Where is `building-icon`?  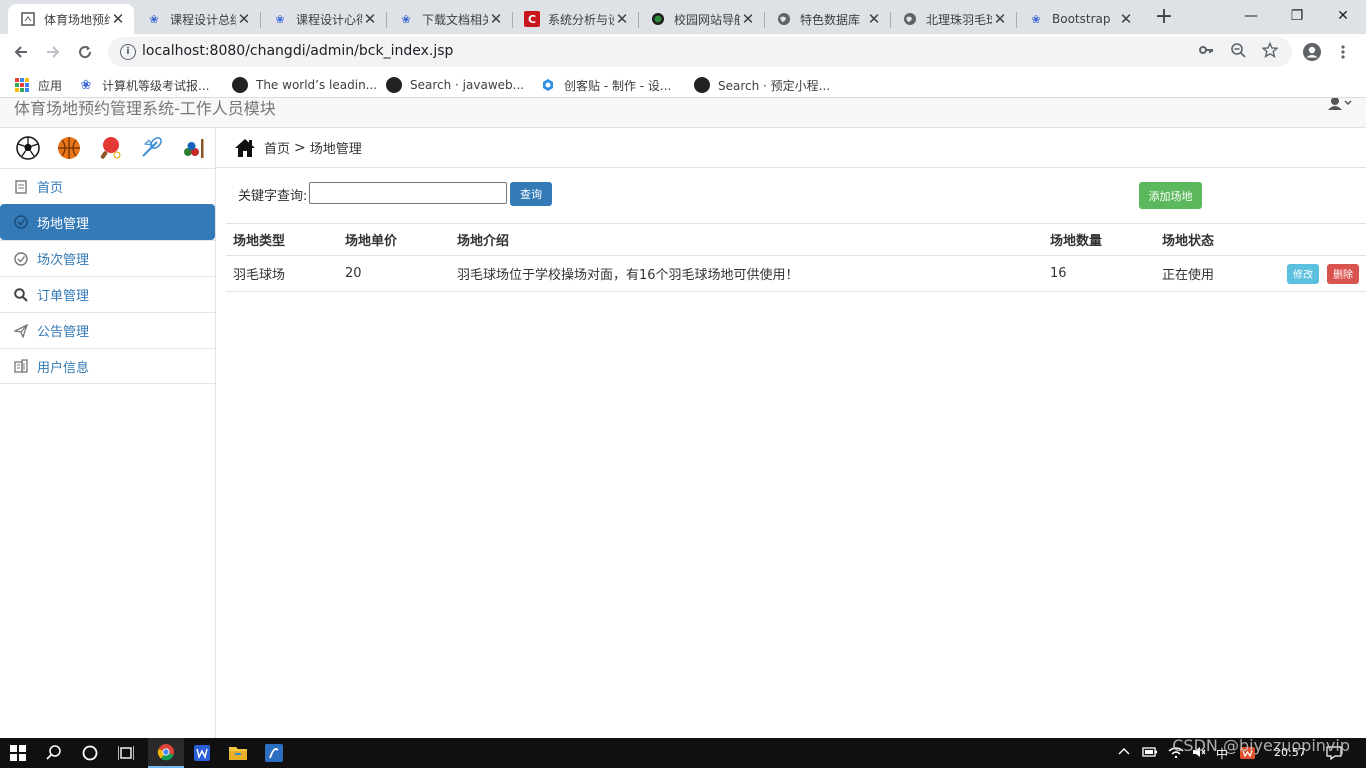 building-icon is located at coordinates (21, 366).